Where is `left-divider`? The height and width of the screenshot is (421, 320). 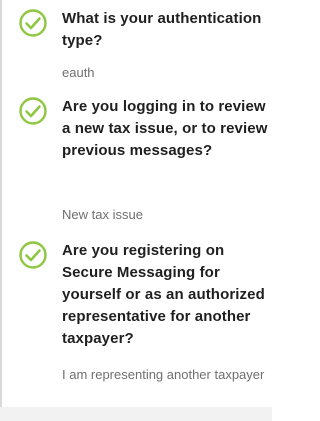
left-divider is located at coordinates (1, 210).